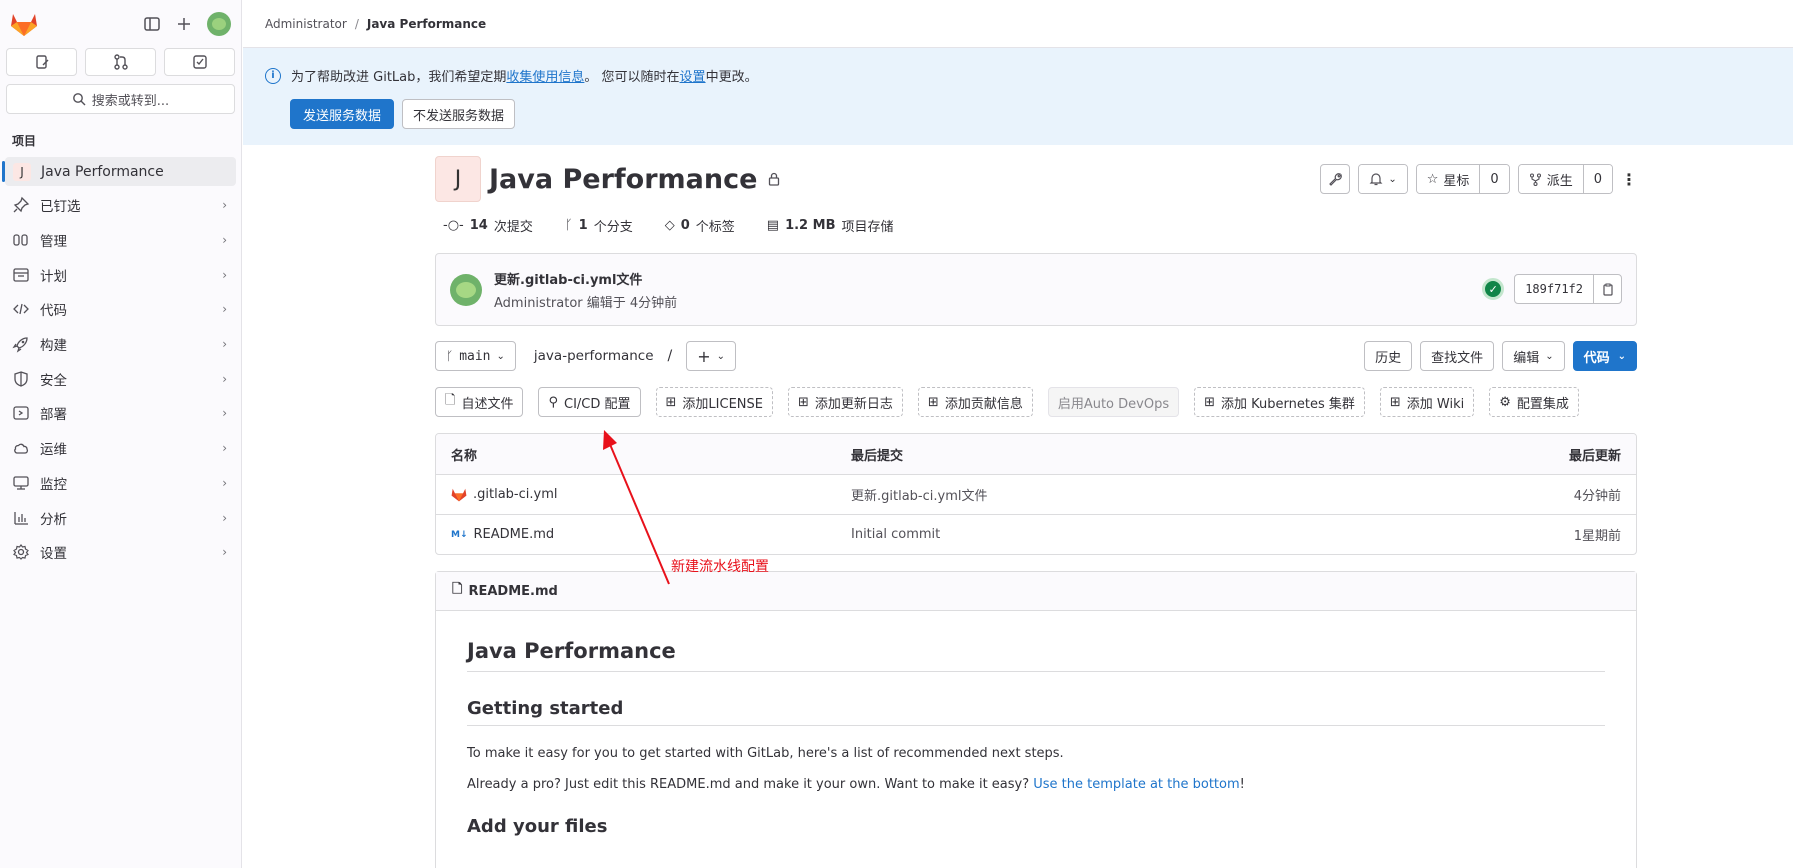 Image resolution: width=1793 pixels, height=868 pixels. Describe the element at coordinates (845, 402) in the screenshot. I see `add-changelog-button: ⊞ 添加更新日志` at that location.